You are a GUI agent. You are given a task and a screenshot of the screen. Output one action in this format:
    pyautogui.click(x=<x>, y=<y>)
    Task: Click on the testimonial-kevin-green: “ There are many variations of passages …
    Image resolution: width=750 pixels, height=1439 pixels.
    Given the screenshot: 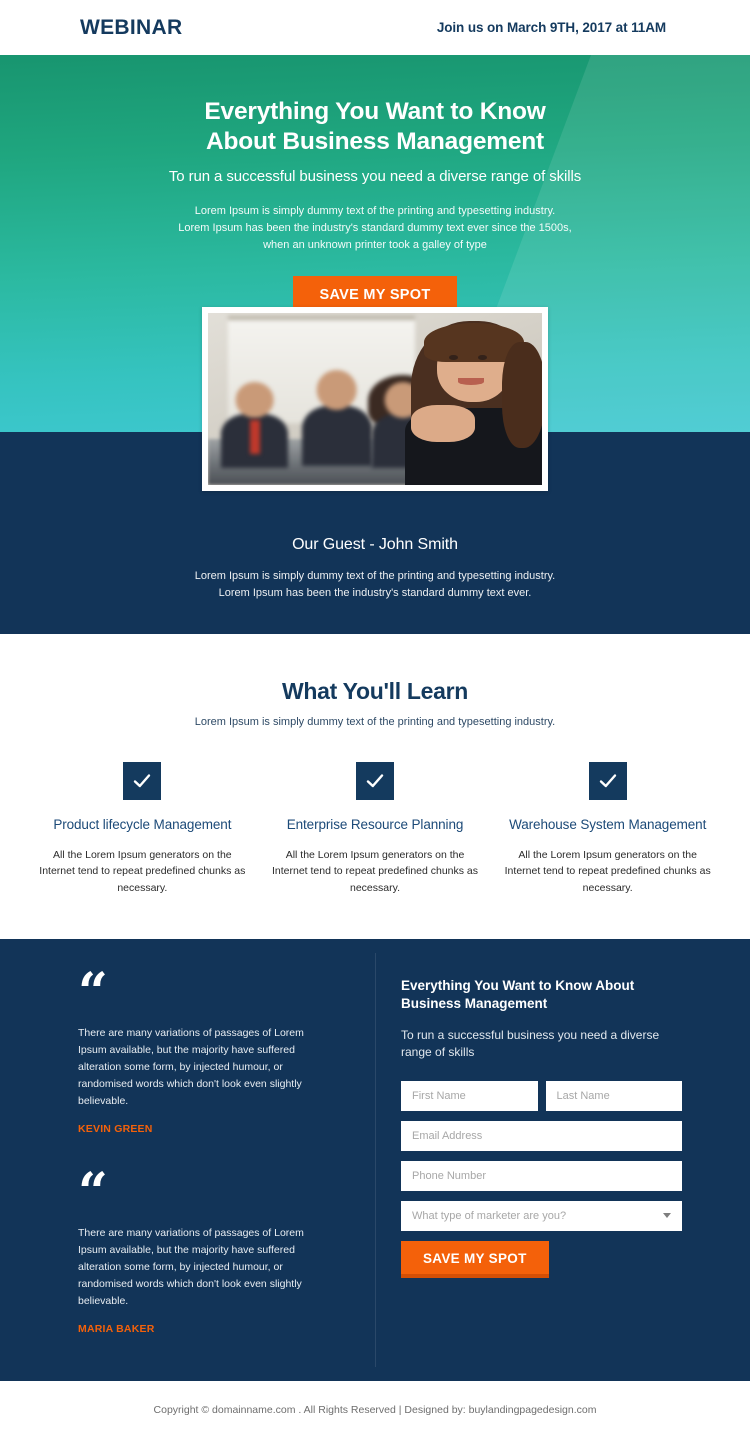 What is the action you would take?
    pyautogui.click(x=205, y=1048)
    